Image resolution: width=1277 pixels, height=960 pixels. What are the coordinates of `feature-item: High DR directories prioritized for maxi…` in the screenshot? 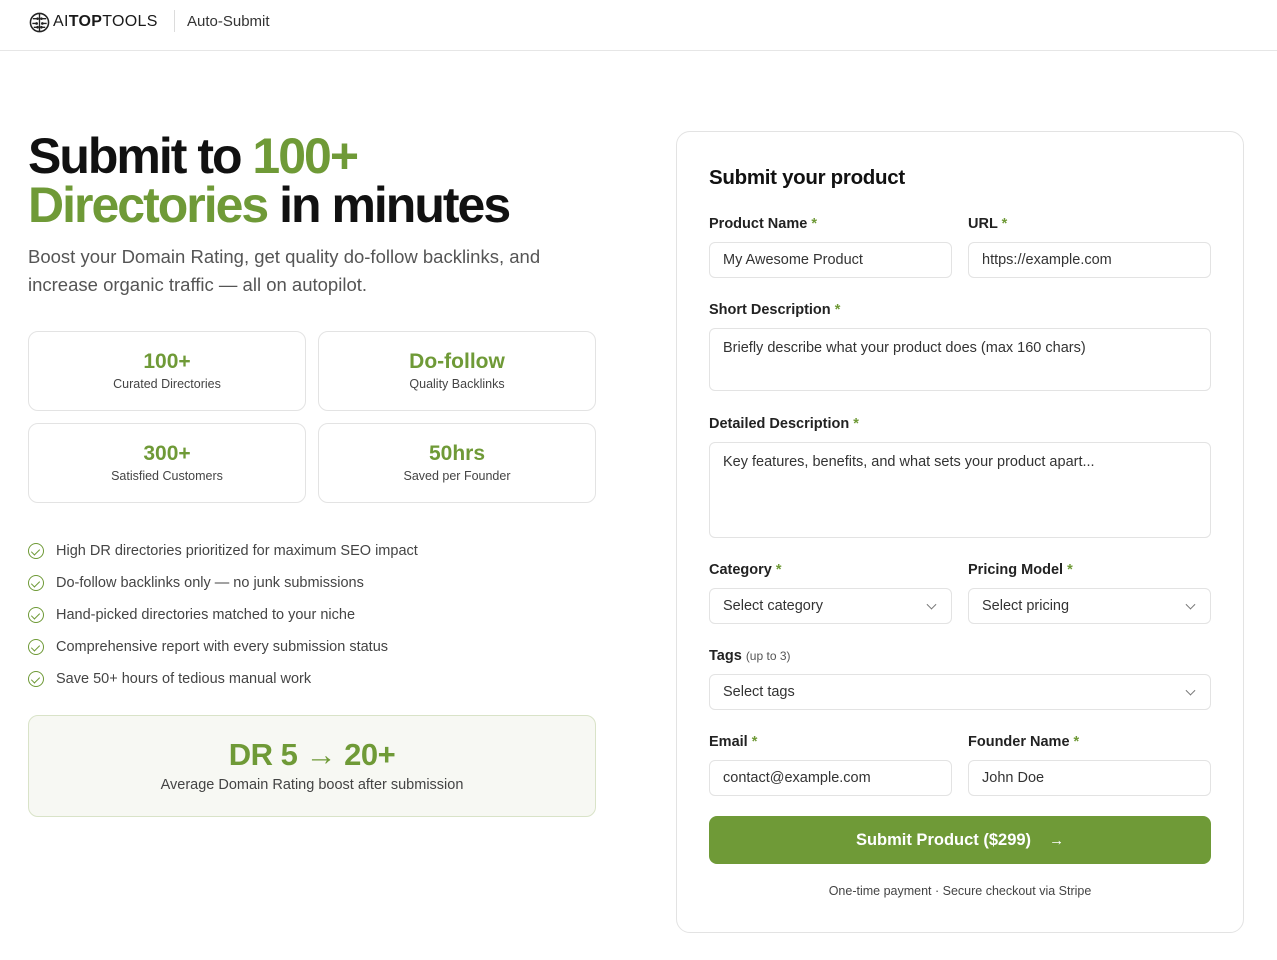 It's located at (223, 551).